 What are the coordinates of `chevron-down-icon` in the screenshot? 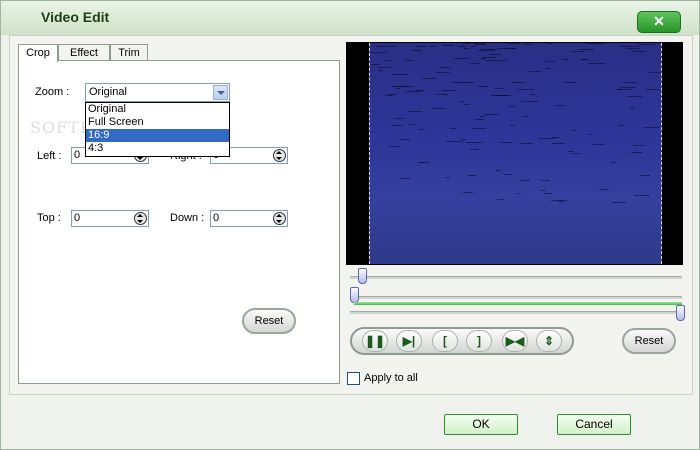 It's located at (220, 92).